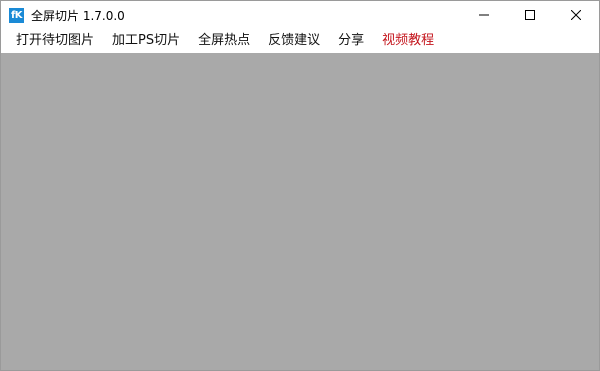  I want to click on menu-video-tutorial: 视频教程, so click(408, 41).